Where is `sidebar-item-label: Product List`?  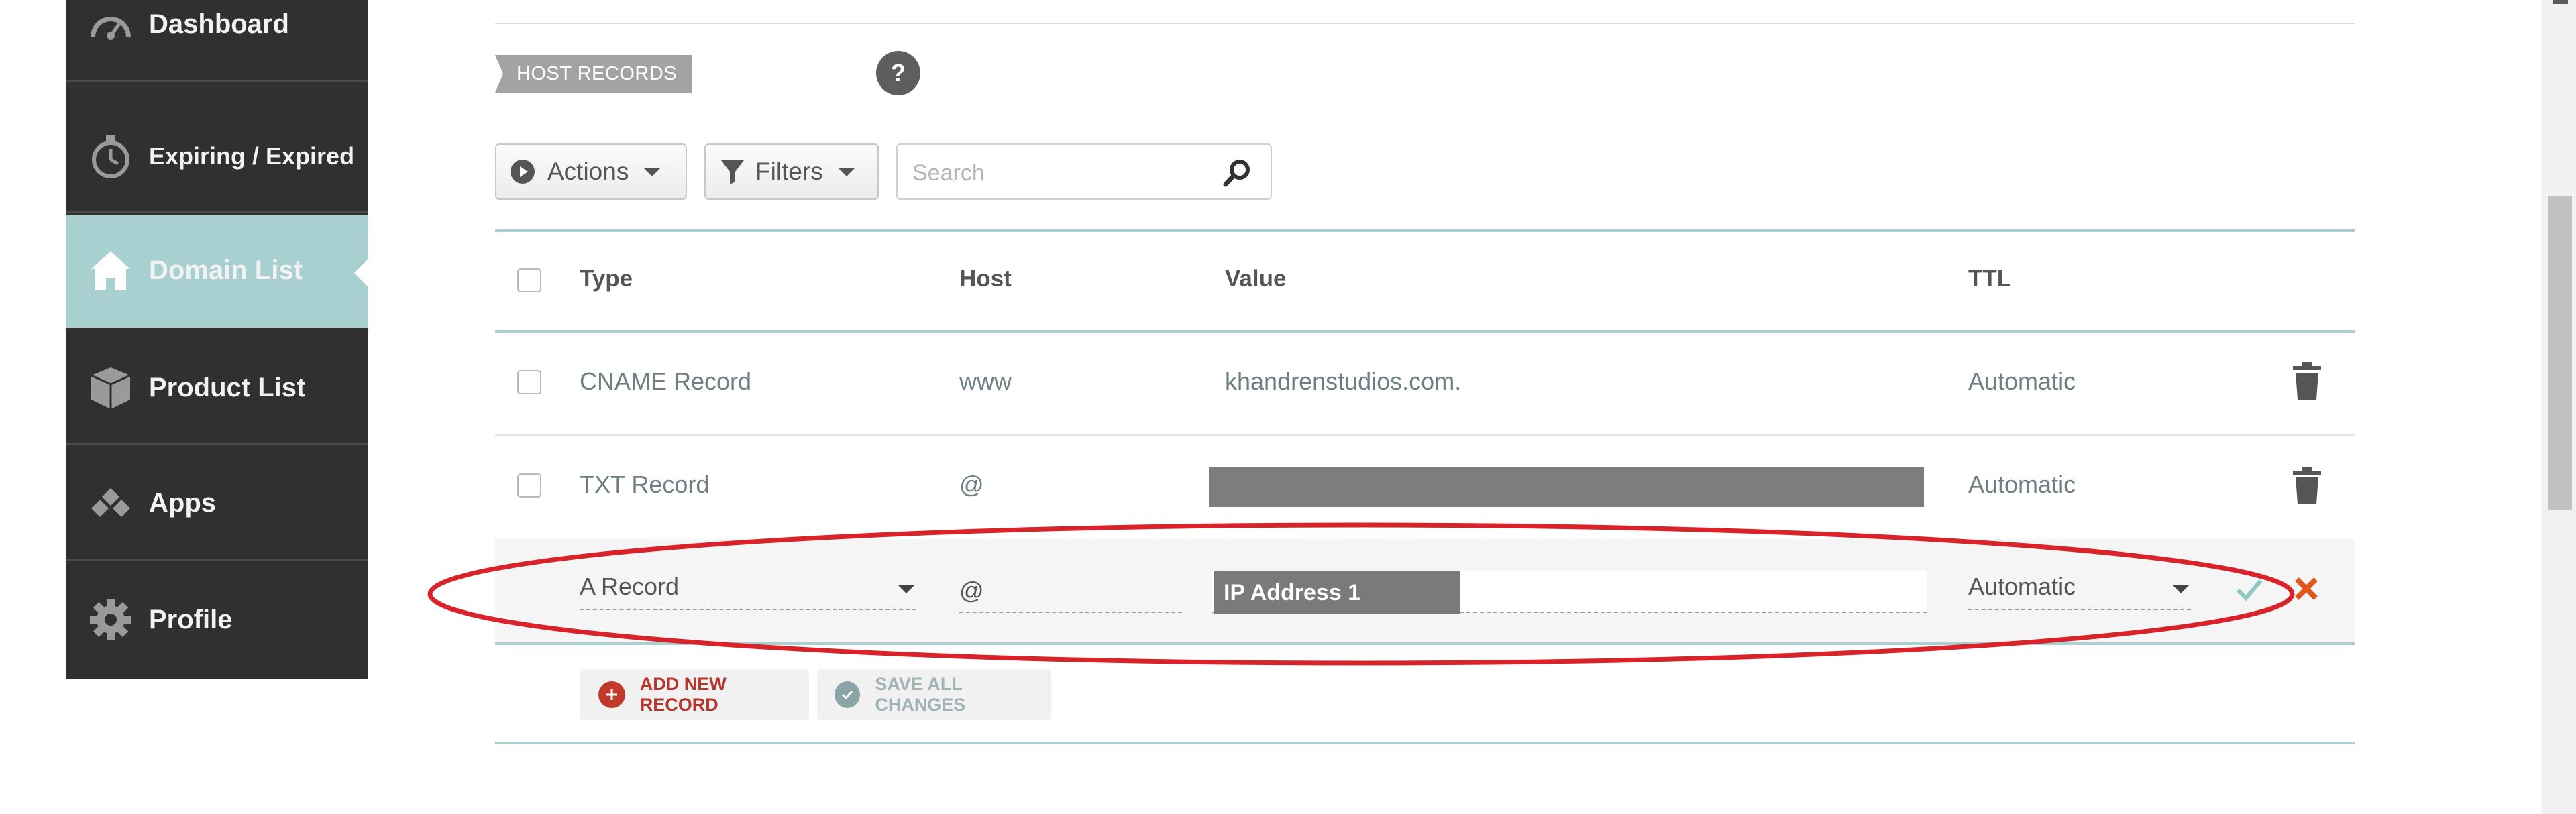
sidebar-item-label: Product List is located at coordinates (227, 387).